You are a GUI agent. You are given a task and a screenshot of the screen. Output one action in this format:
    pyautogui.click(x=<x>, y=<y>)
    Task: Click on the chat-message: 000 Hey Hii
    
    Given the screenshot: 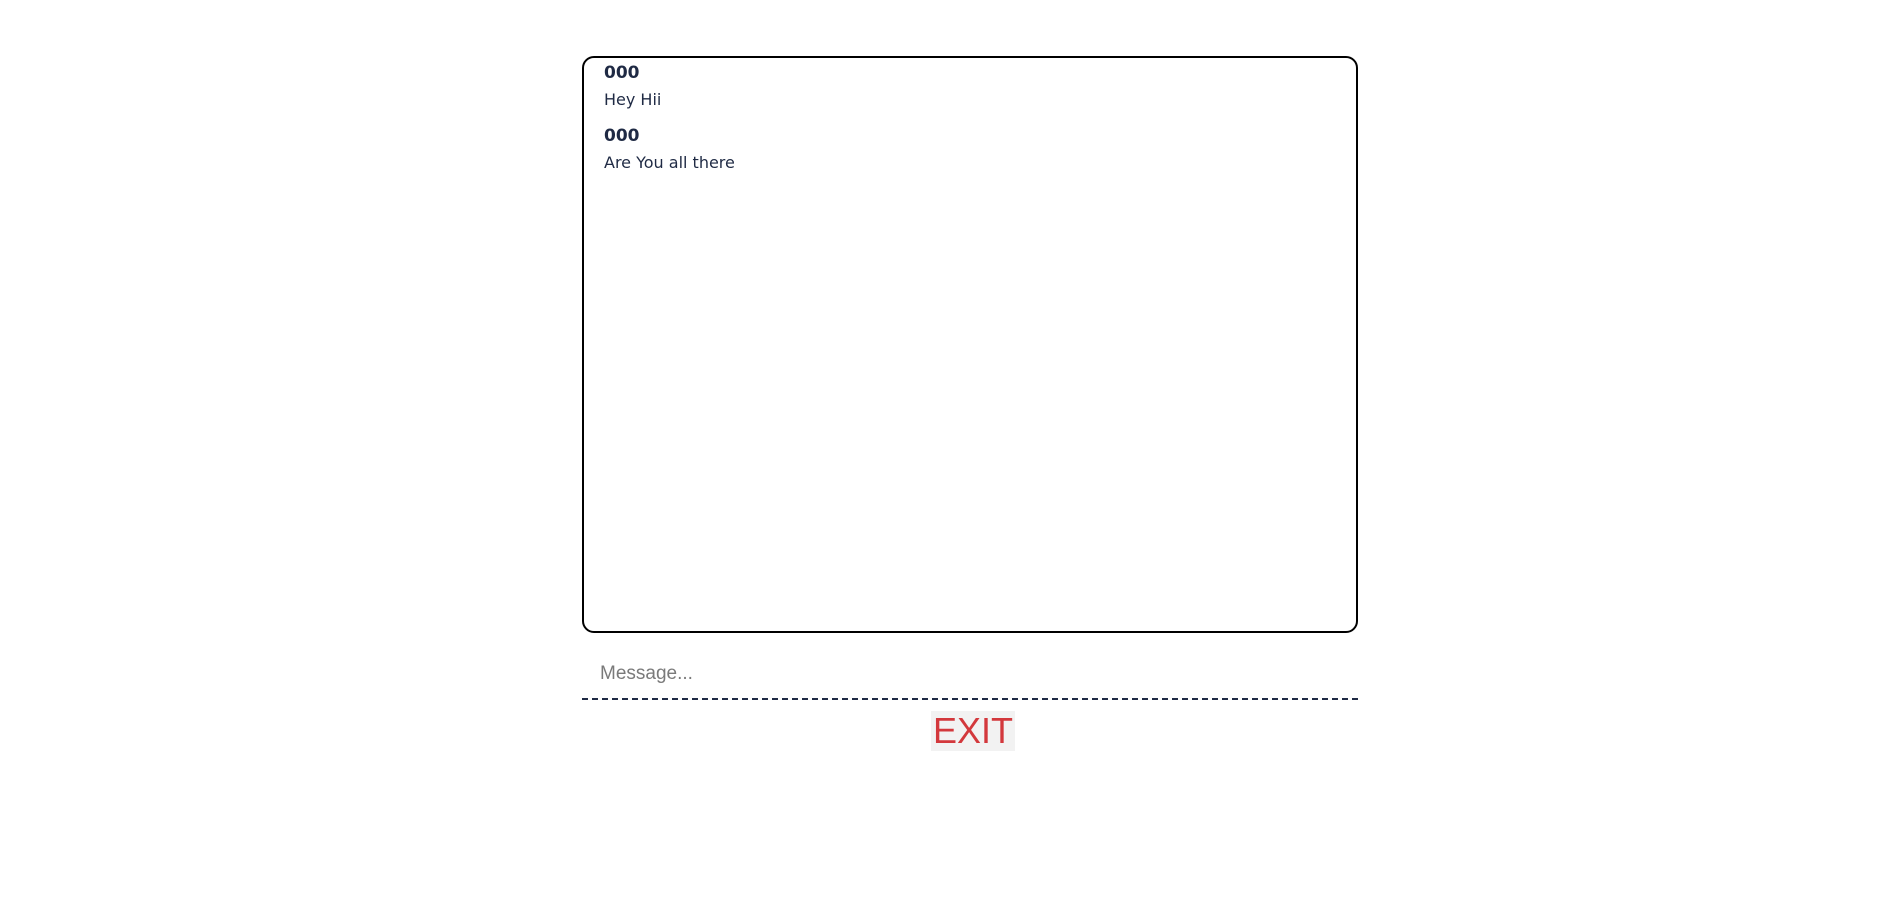 What is the action you would take?
    pyautogui.click(x=970, y=86)
    